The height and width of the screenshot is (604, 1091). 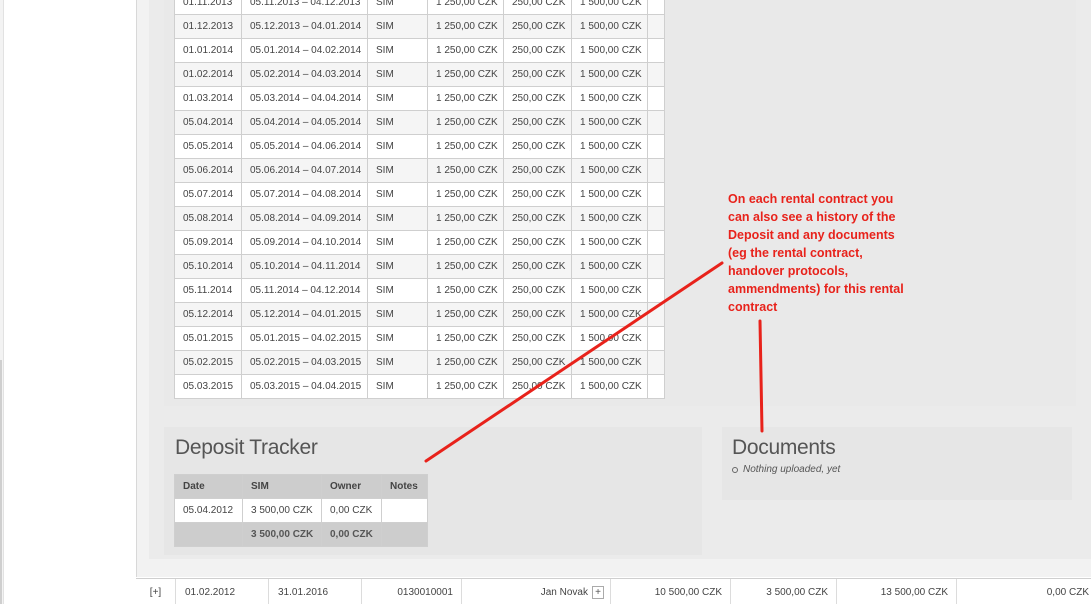 I want to click on payment-period: 05.03.2014 – 04.04.2014, so click(x=304, y=98).